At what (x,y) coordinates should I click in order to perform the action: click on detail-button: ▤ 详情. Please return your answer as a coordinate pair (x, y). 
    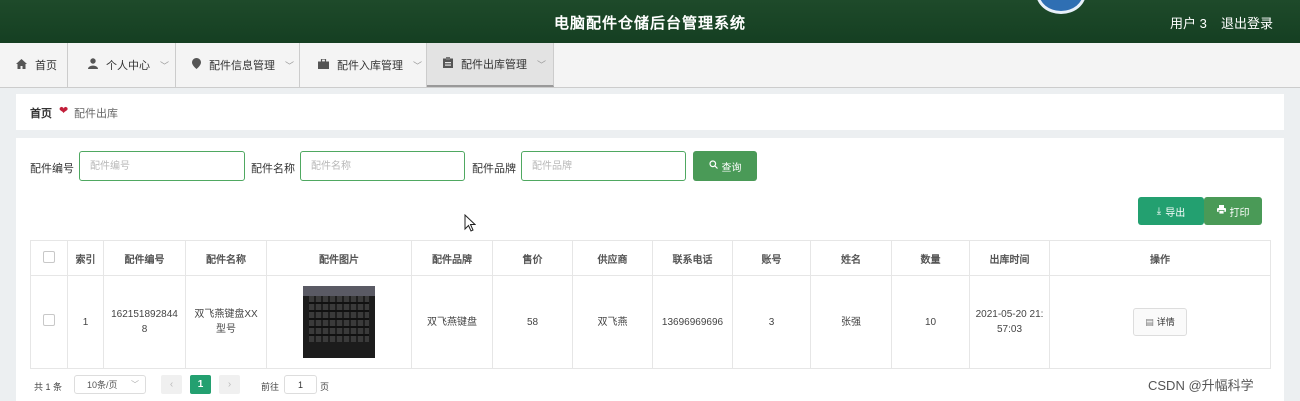
    Looking at the image, I should click on (1160, 322).